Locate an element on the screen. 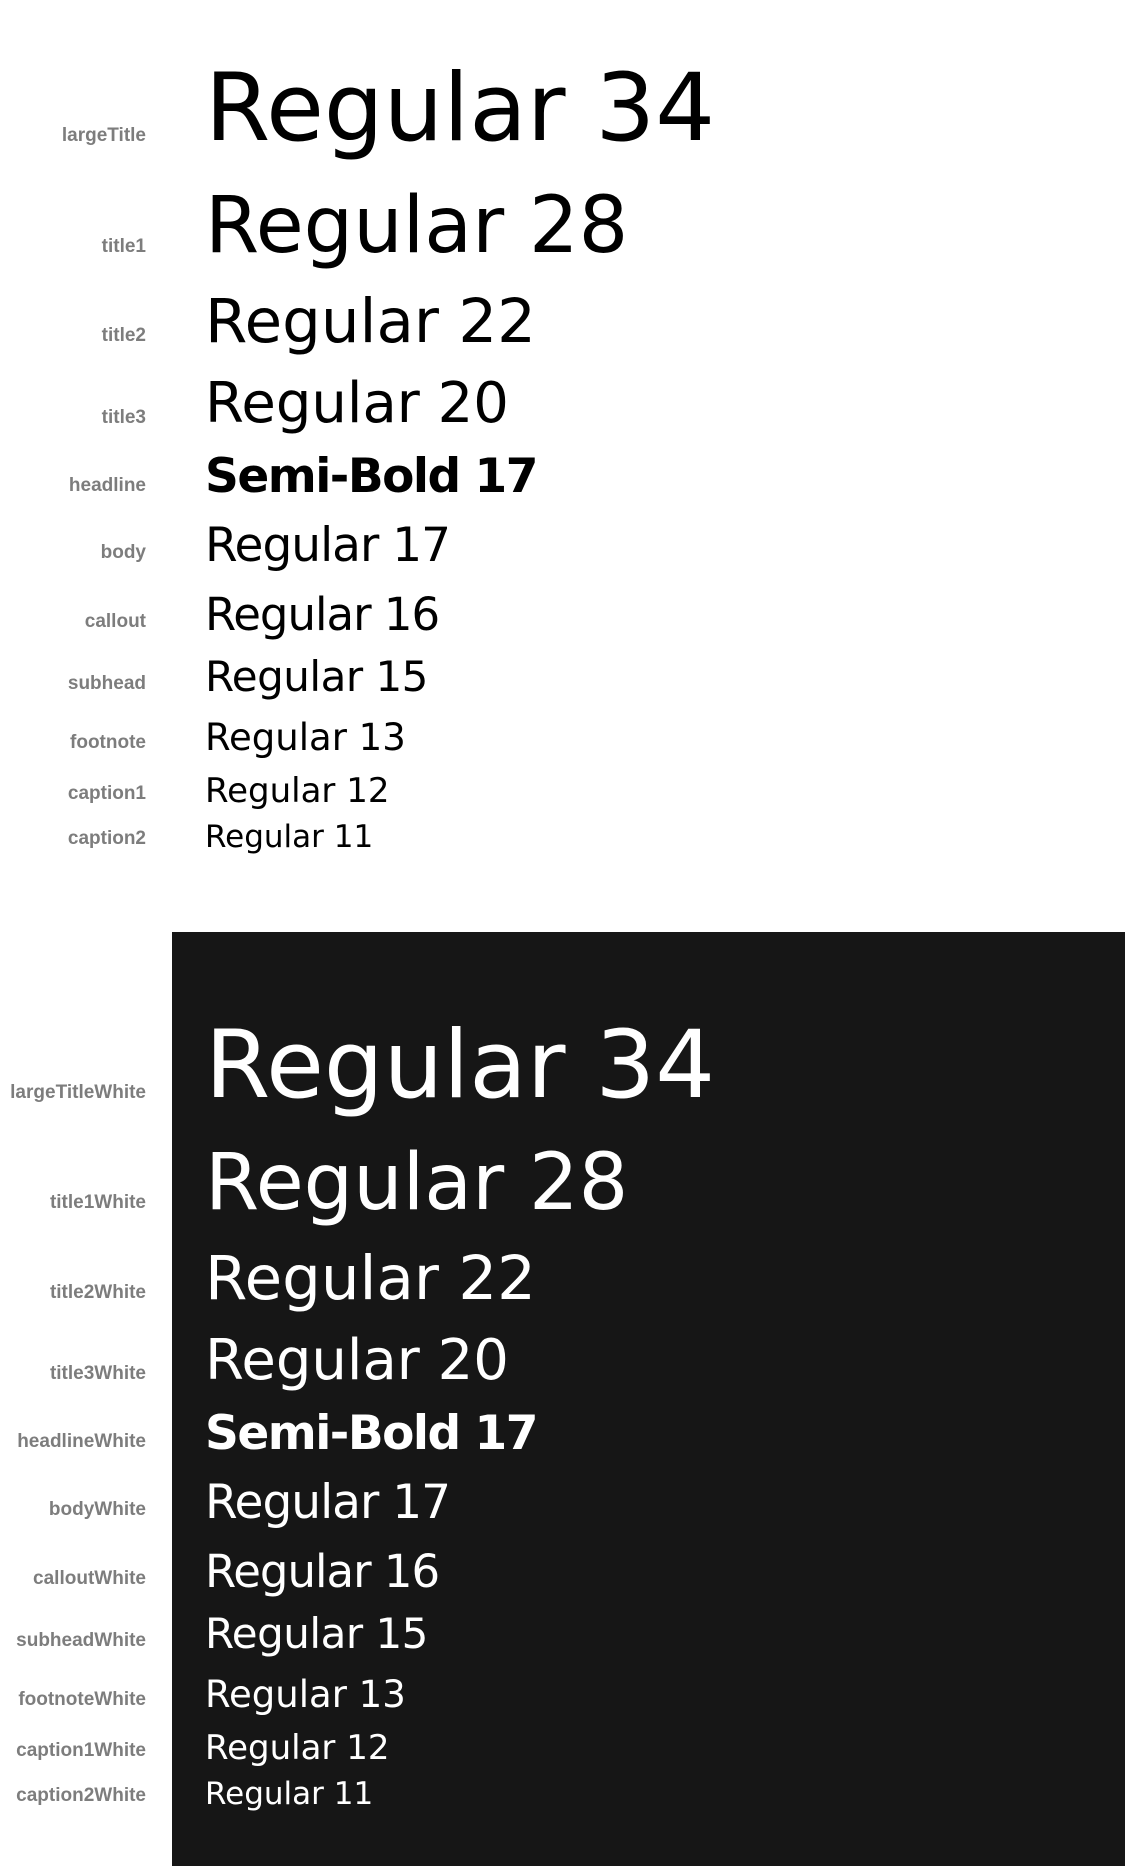  sample-body-white: Regular 17 is located at coordinates (328, 1502).